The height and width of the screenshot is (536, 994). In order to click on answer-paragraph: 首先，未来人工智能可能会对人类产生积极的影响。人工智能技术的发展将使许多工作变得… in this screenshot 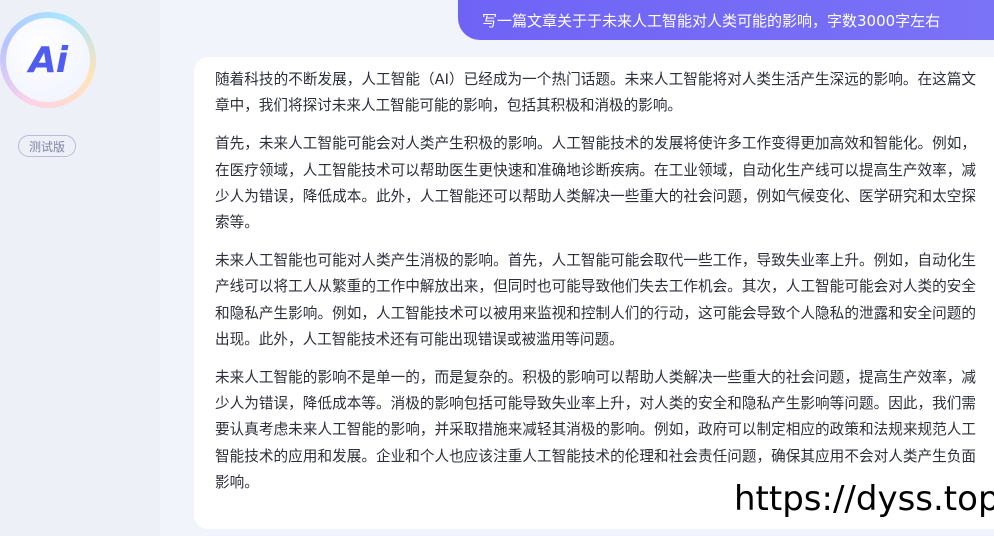, I will do `click(595, 183)`.